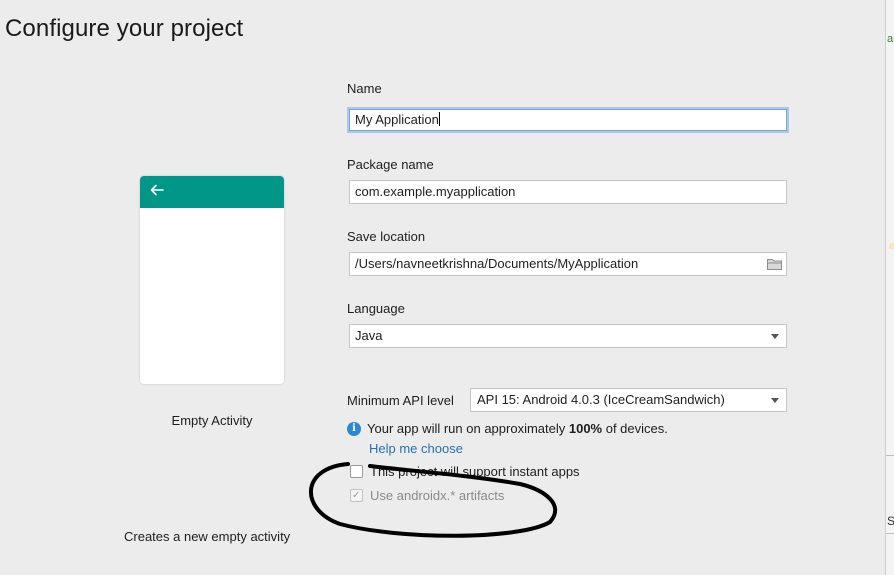 This screenshot has width=894, height=575. I want to click on activity-description: Creates a new empty activity, so click(207, 536).